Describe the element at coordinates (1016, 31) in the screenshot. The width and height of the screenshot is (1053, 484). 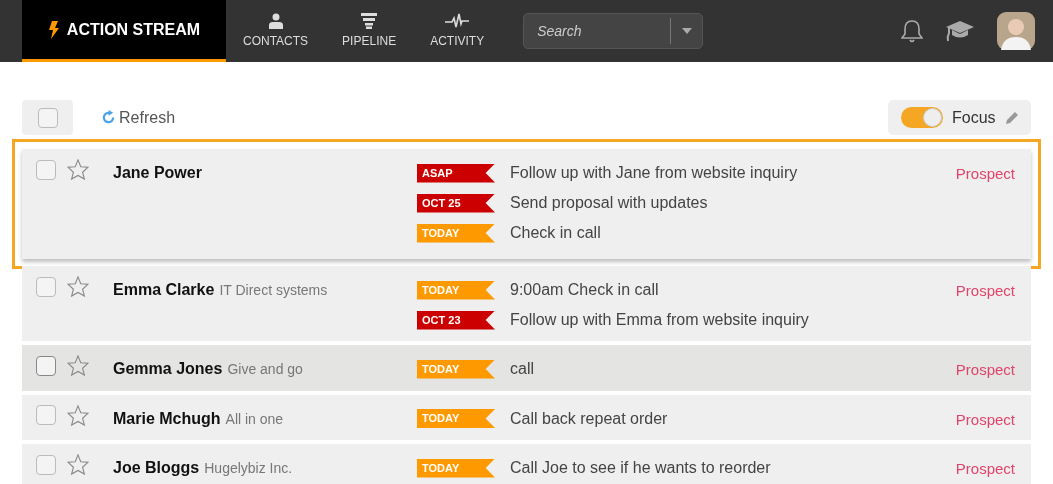
I see `avatar` at that location.